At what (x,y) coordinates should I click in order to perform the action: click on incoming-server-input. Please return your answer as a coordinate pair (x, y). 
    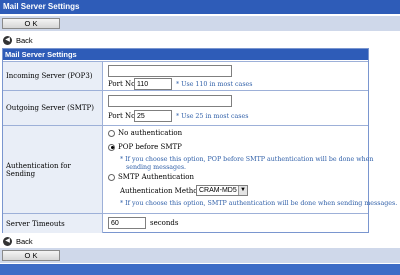
    Looking at the image, I should click on (170, 71).